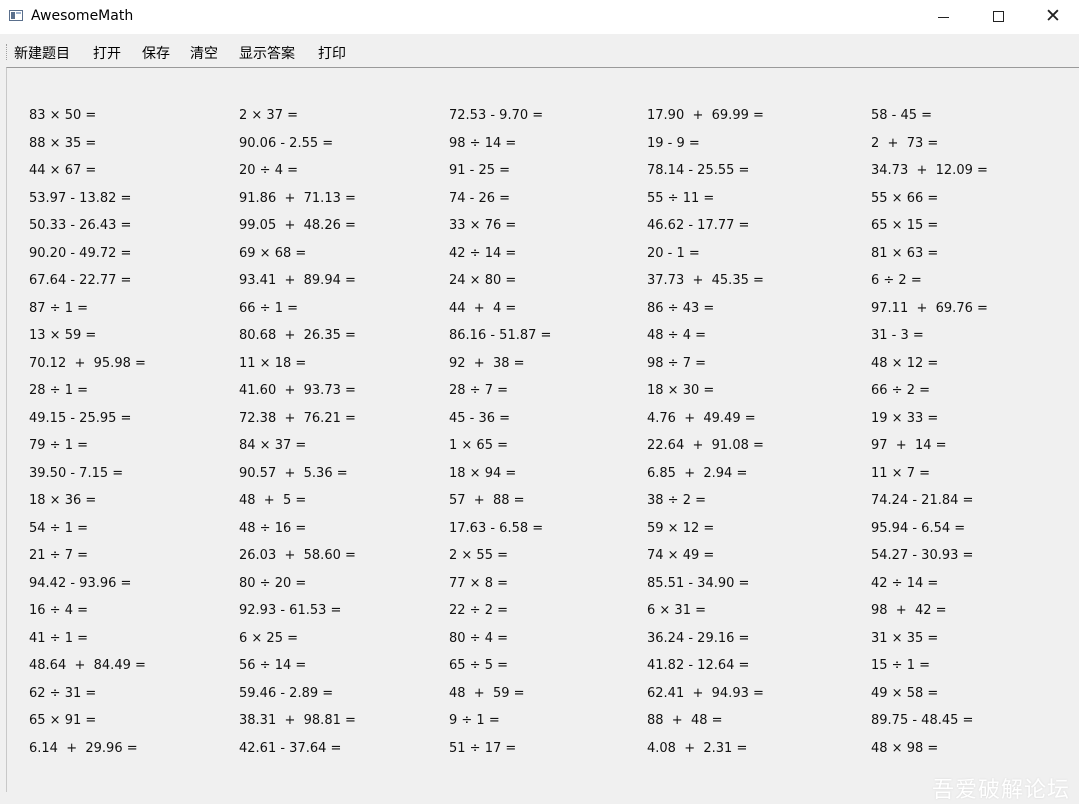 This screenshot has width=1079, height=804. What do you see at coordinates (698, 583) in the screenshot?
I see `problem-item: 85.51 - 34.90 =` at bounding box center [698, 583].